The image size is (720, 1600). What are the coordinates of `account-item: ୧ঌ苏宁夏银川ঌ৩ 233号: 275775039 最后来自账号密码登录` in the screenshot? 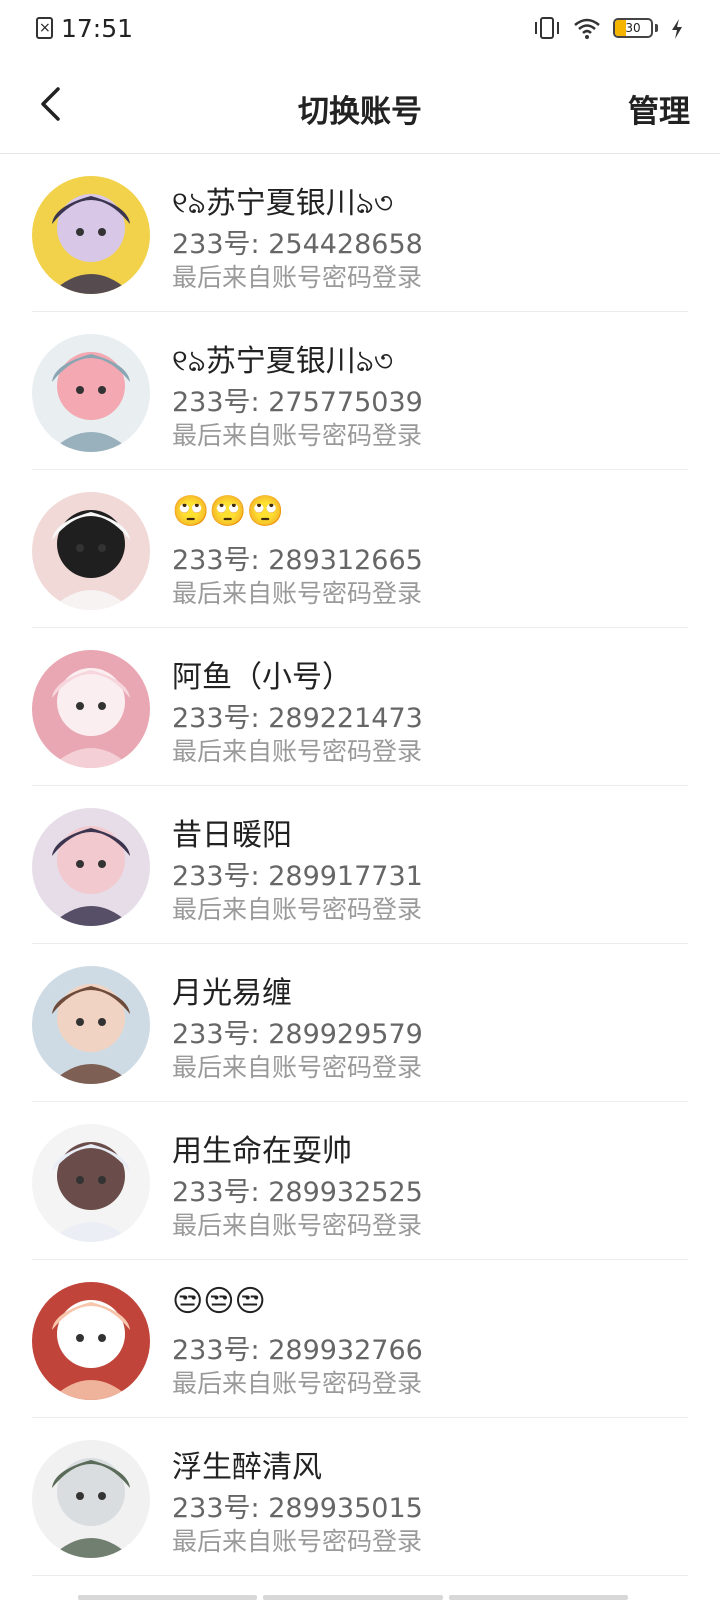 It's located at (360, 391).